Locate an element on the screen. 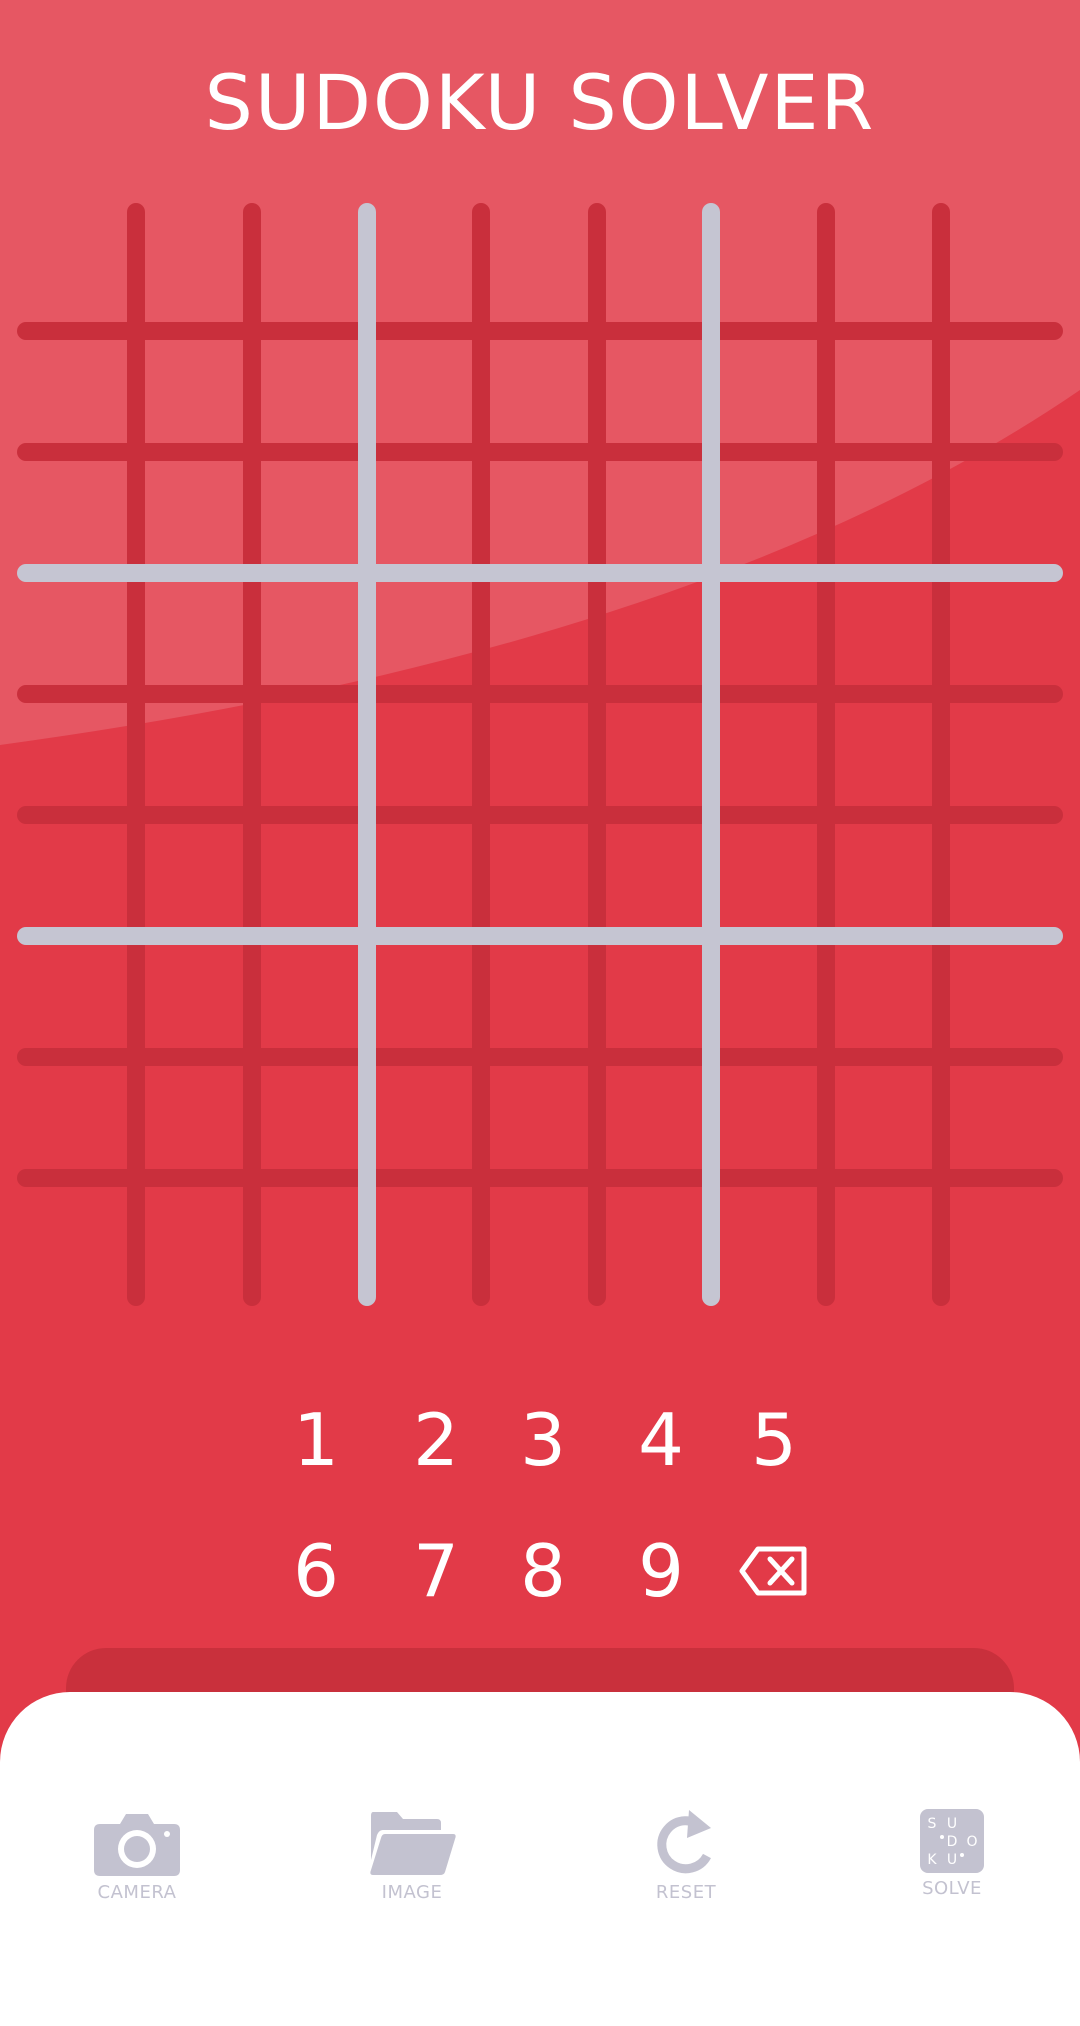 This screenshot has width=1080, height=2026. key-8: 8 is located at coordinates (543, 1571).